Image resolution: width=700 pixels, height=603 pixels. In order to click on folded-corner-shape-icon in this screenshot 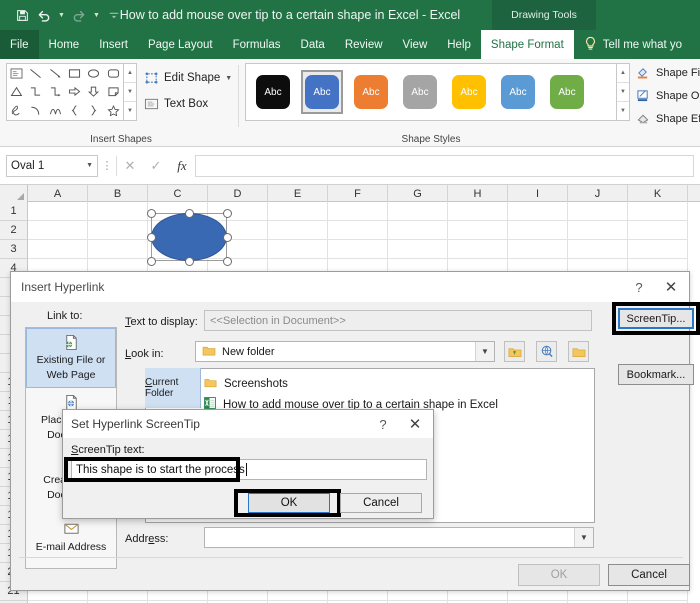, I will do `click(113, 92)`.